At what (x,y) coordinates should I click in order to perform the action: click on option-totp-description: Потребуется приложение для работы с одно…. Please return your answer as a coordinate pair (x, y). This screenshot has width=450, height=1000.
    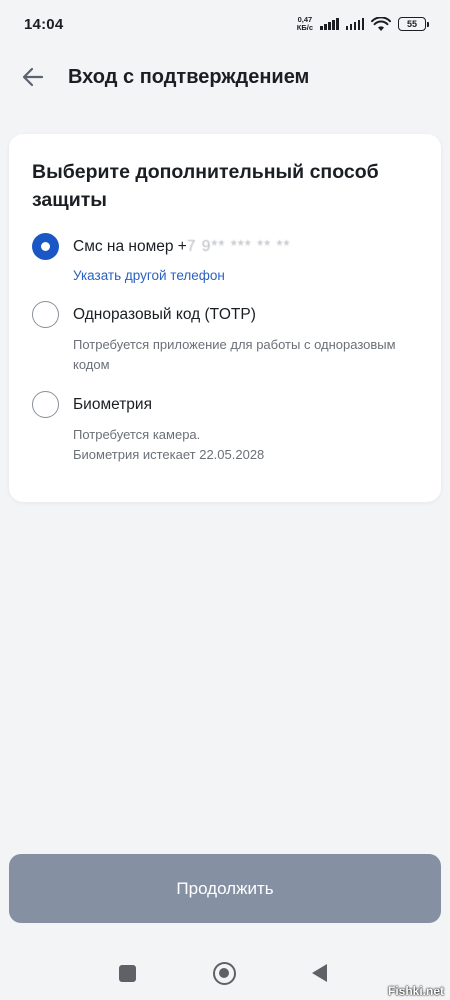
    Looking at the image, I should click on (234, 354).